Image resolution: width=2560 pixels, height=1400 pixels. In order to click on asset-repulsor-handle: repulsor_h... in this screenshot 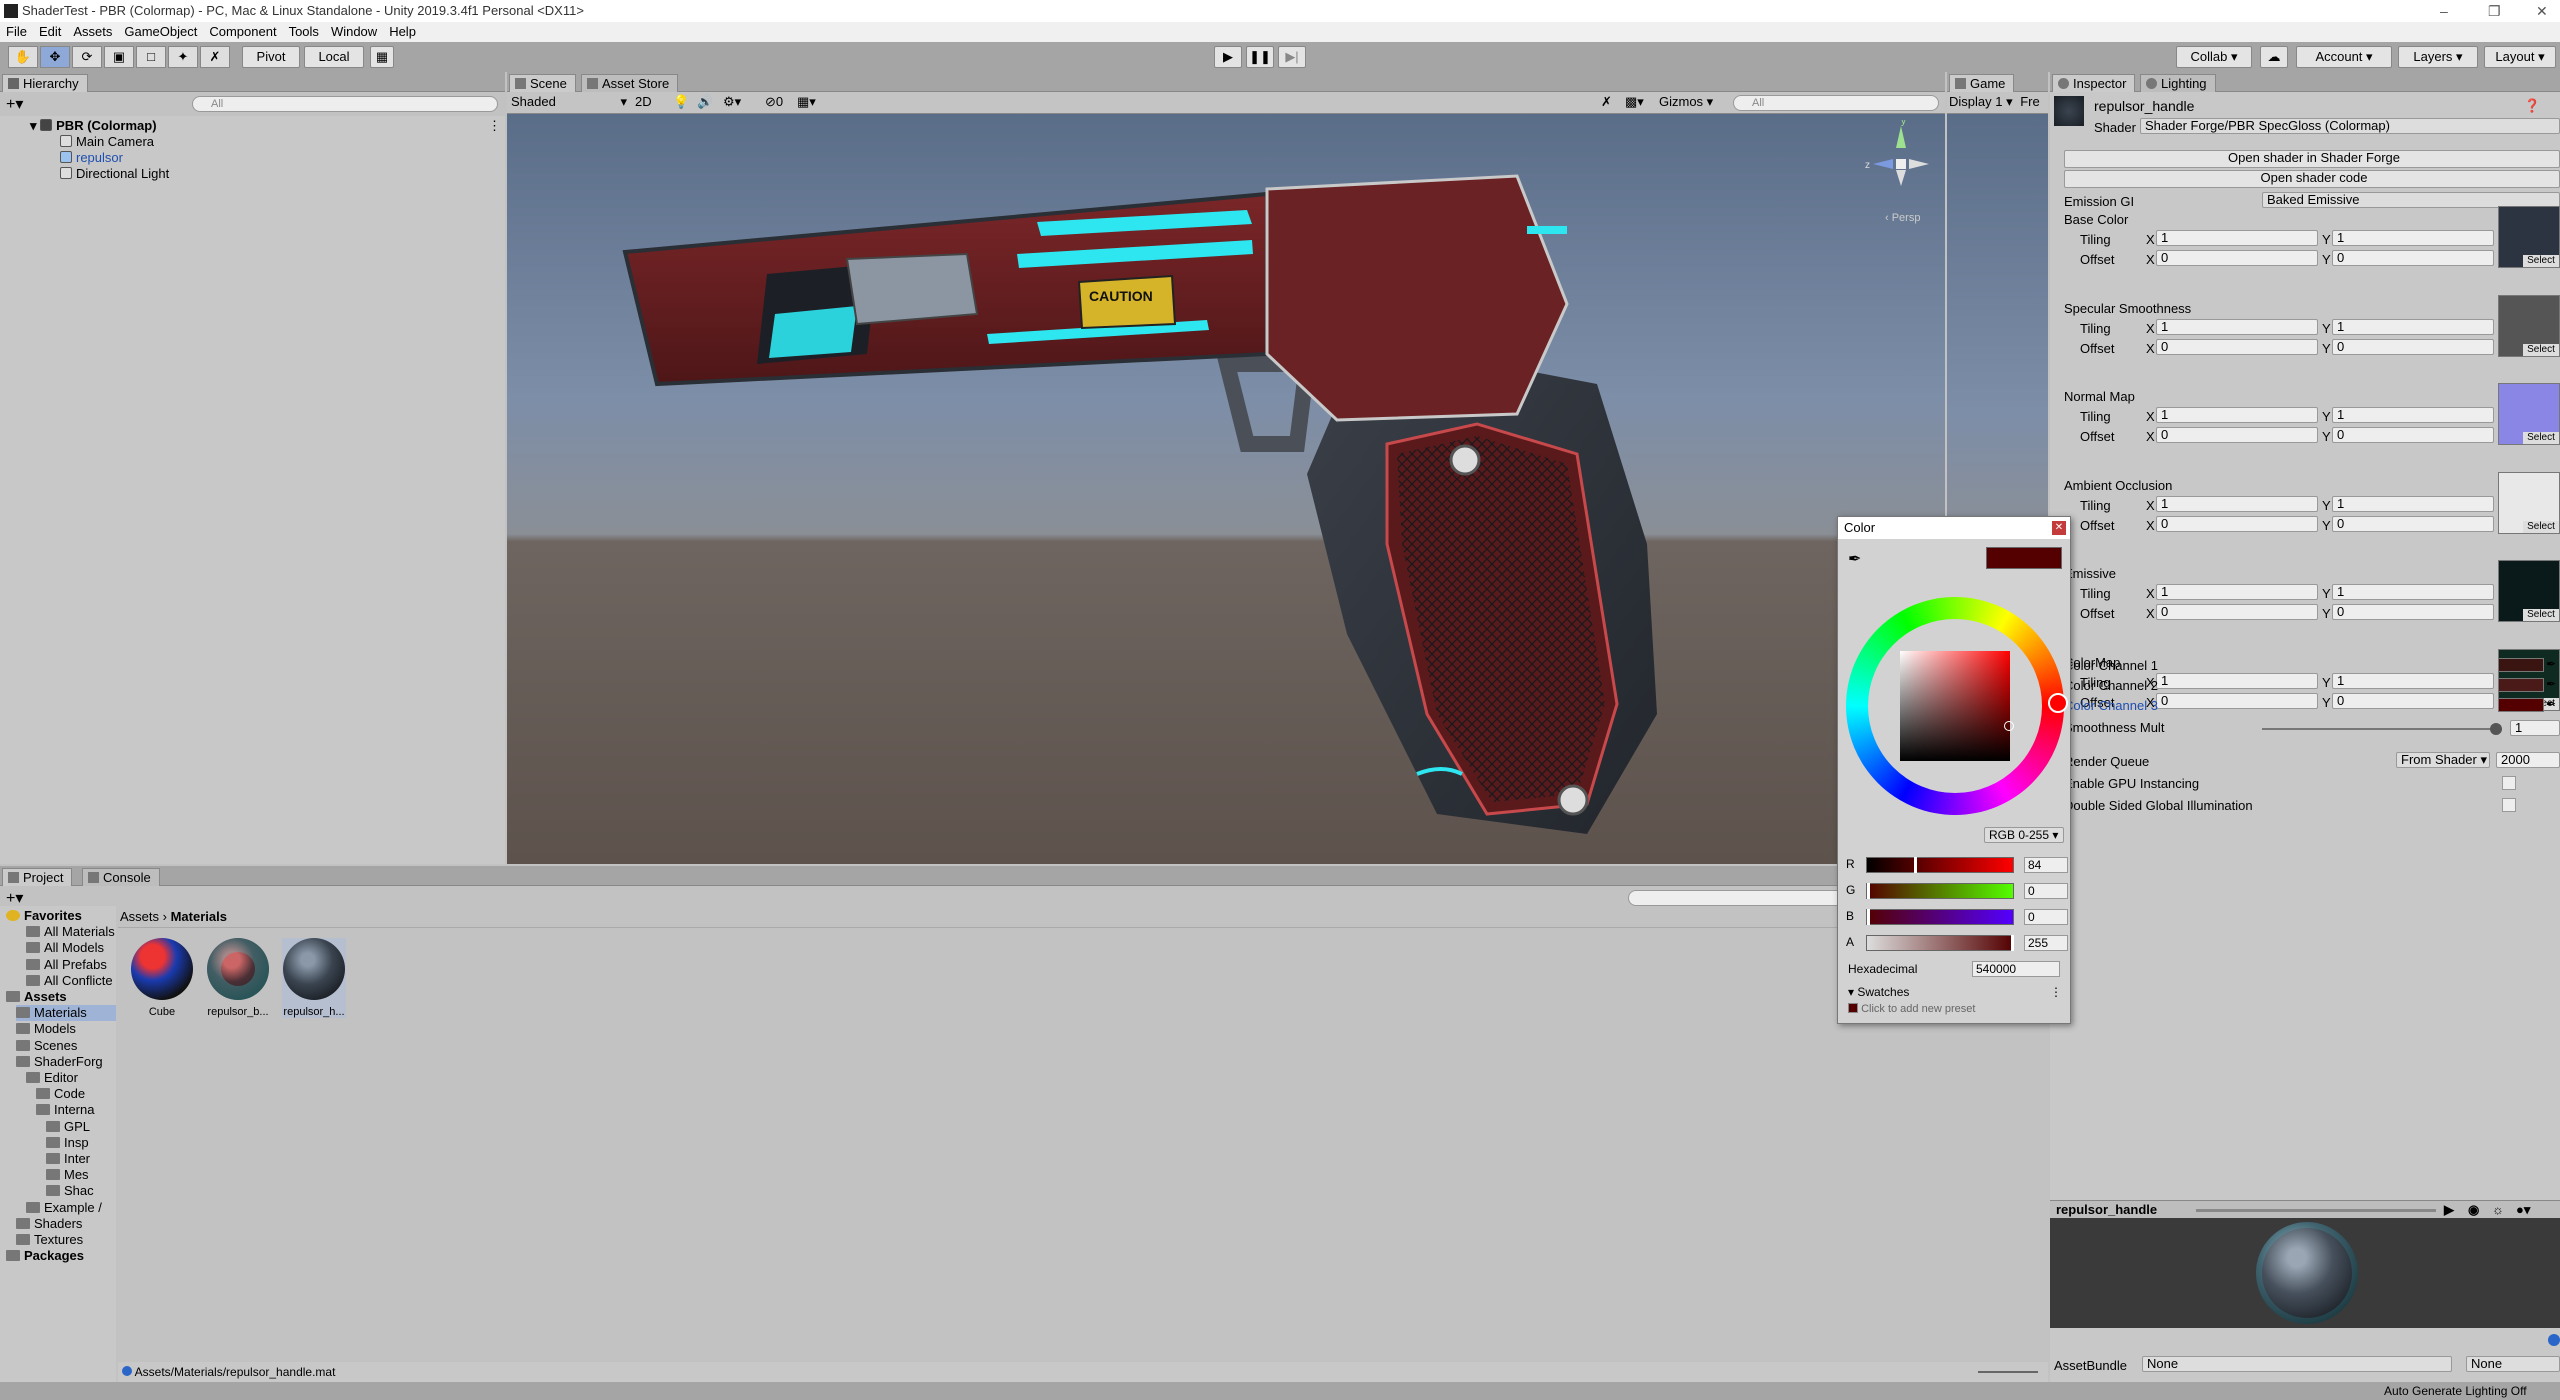, I will do `click(314, 978)`.